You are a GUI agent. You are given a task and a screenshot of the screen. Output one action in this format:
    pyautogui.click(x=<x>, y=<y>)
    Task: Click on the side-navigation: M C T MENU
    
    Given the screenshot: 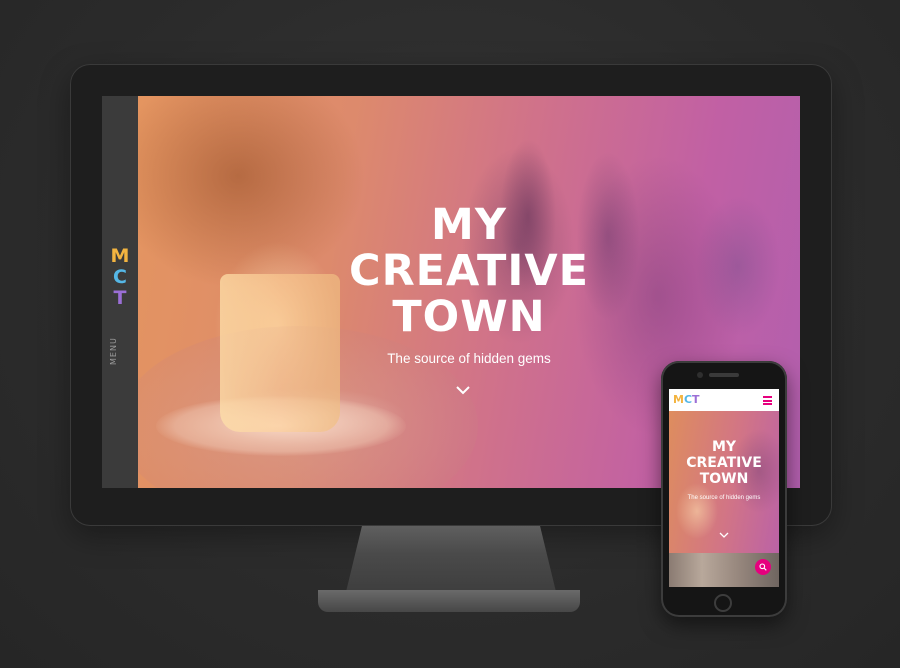 What is the action you would take?
    pyautogui.click(x=120, y=292)
    